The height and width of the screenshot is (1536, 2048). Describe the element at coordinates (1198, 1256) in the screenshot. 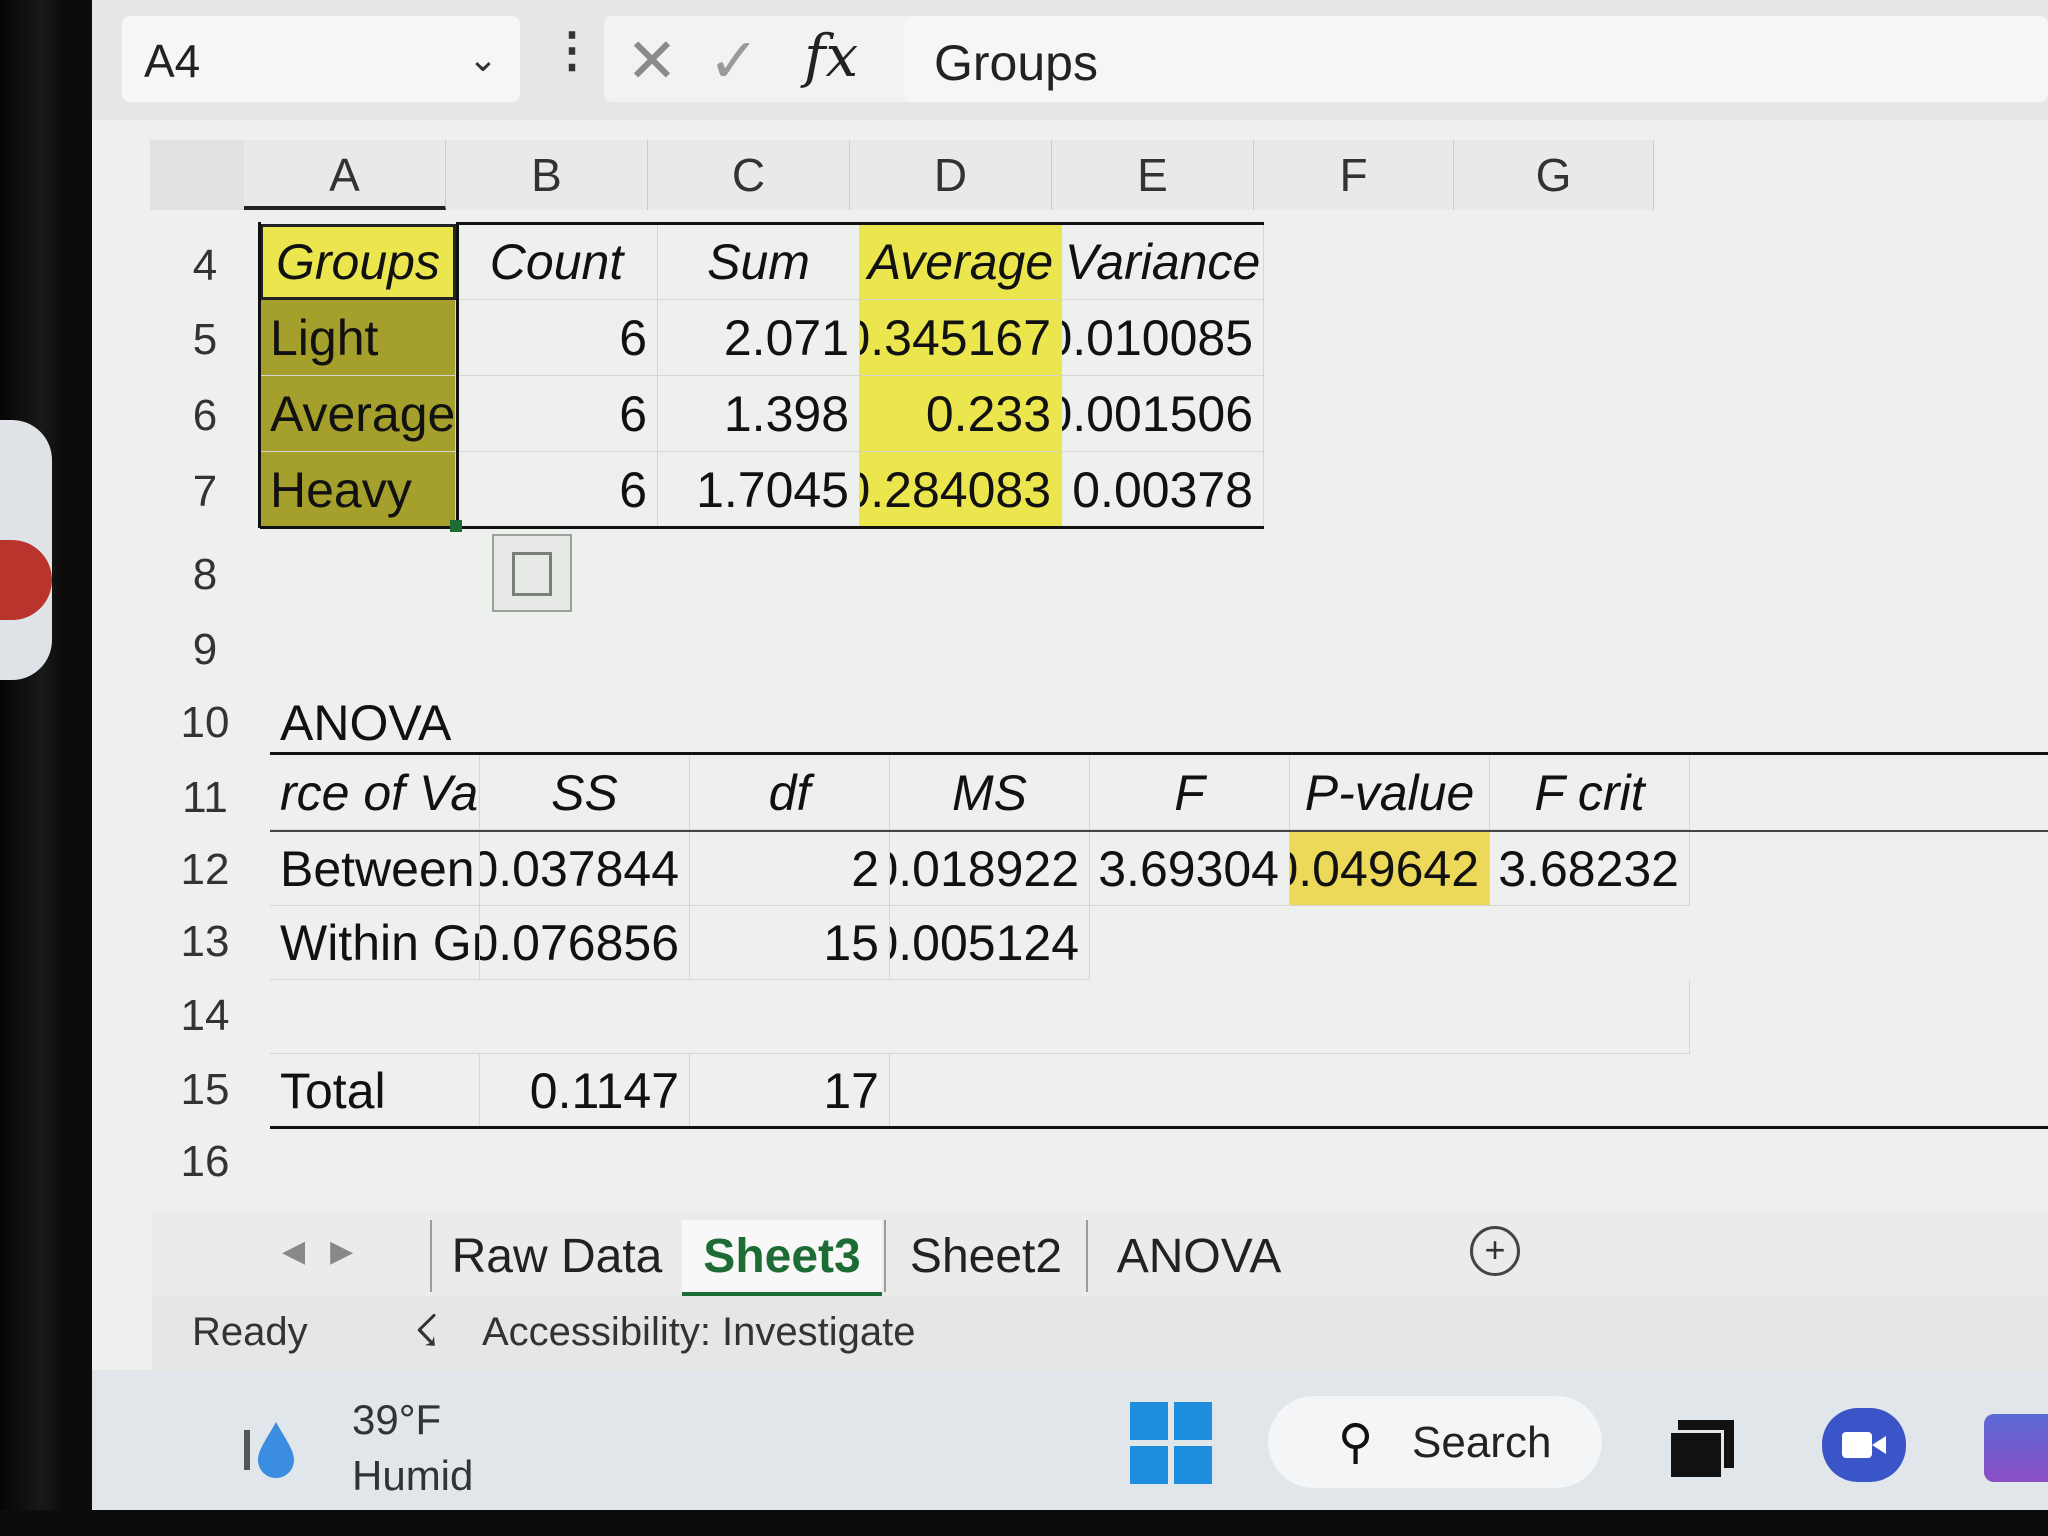

I see `tab-anova: ANOVA` at that location.